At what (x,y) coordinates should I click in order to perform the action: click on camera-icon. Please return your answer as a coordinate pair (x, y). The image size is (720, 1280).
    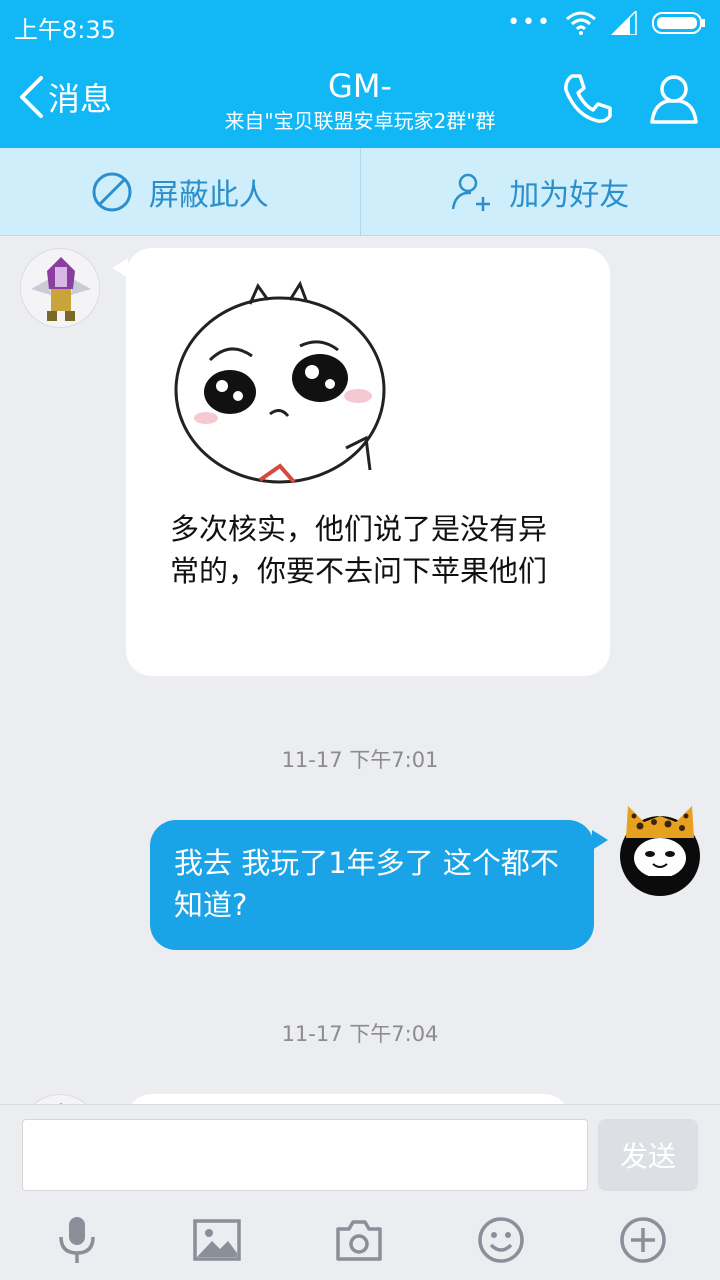
    Looking at the image, I should click on (359, 1240).